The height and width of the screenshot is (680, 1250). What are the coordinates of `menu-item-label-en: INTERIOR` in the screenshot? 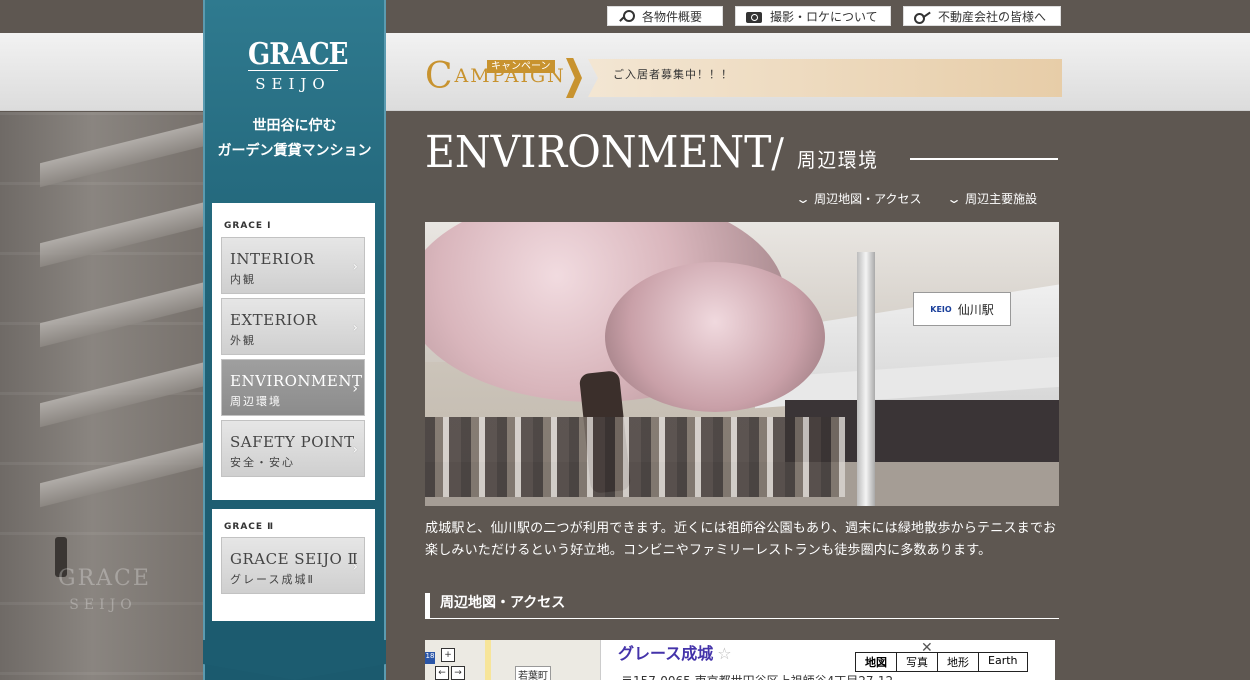 It's located at (272, 259).